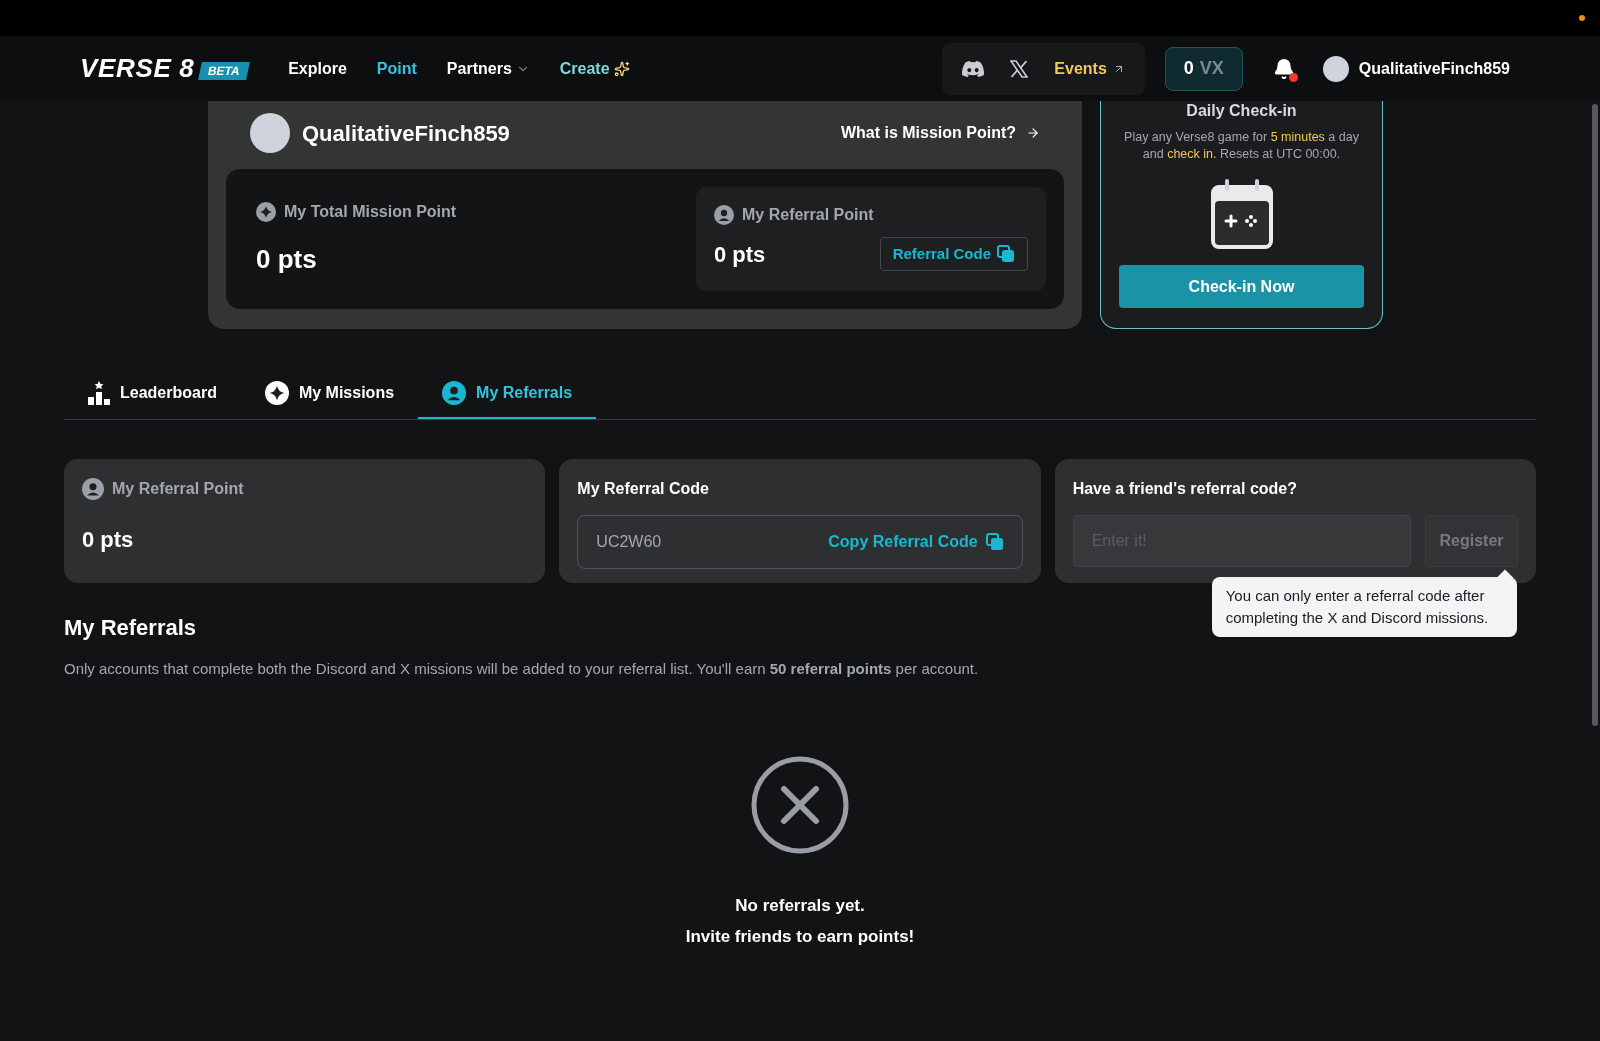  What do you see at coordinates (317, 68) in the screenshot?
I see `nav-link: Explore` at bounding box center [317, 68].